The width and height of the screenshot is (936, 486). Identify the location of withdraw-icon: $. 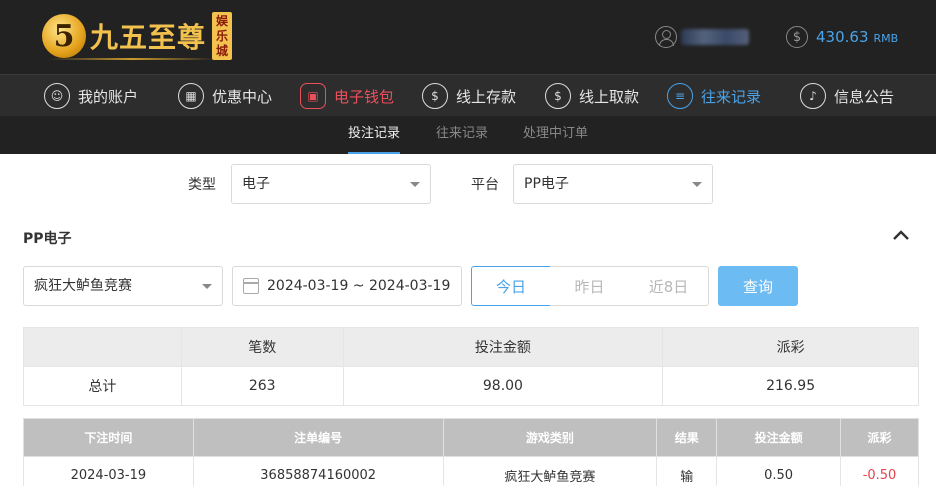
(558, 96).